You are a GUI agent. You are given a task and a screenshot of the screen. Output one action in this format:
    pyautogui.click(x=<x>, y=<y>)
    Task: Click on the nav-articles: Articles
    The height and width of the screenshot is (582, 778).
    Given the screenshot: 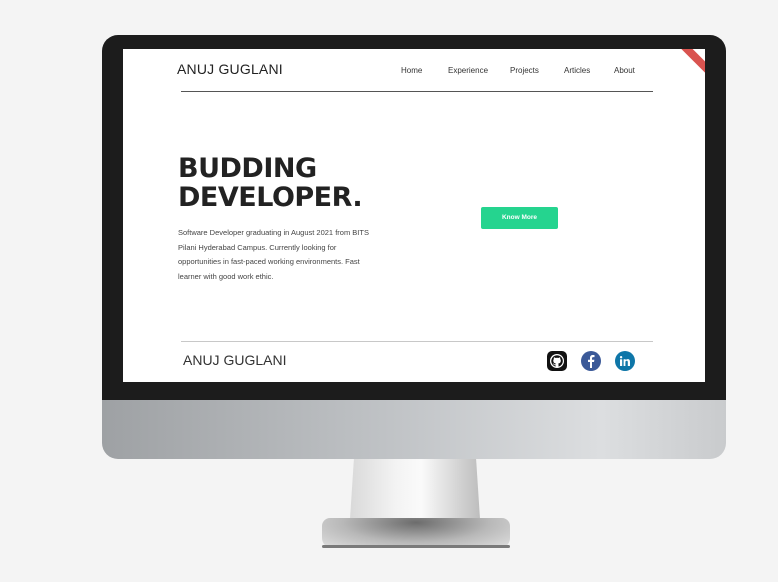 What is the action you would take?
    pyautogui.click(x=577, y=70)
    